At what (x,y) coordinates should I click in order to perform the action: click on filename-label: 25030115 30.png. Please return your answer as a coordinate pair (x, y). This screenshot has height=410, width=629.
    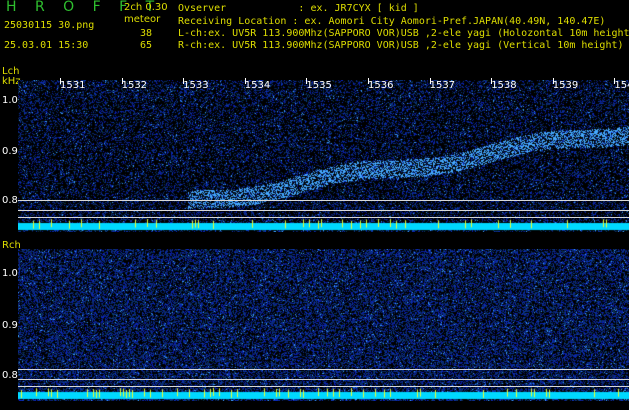
    Looking at the image, I should click on (49, 25).